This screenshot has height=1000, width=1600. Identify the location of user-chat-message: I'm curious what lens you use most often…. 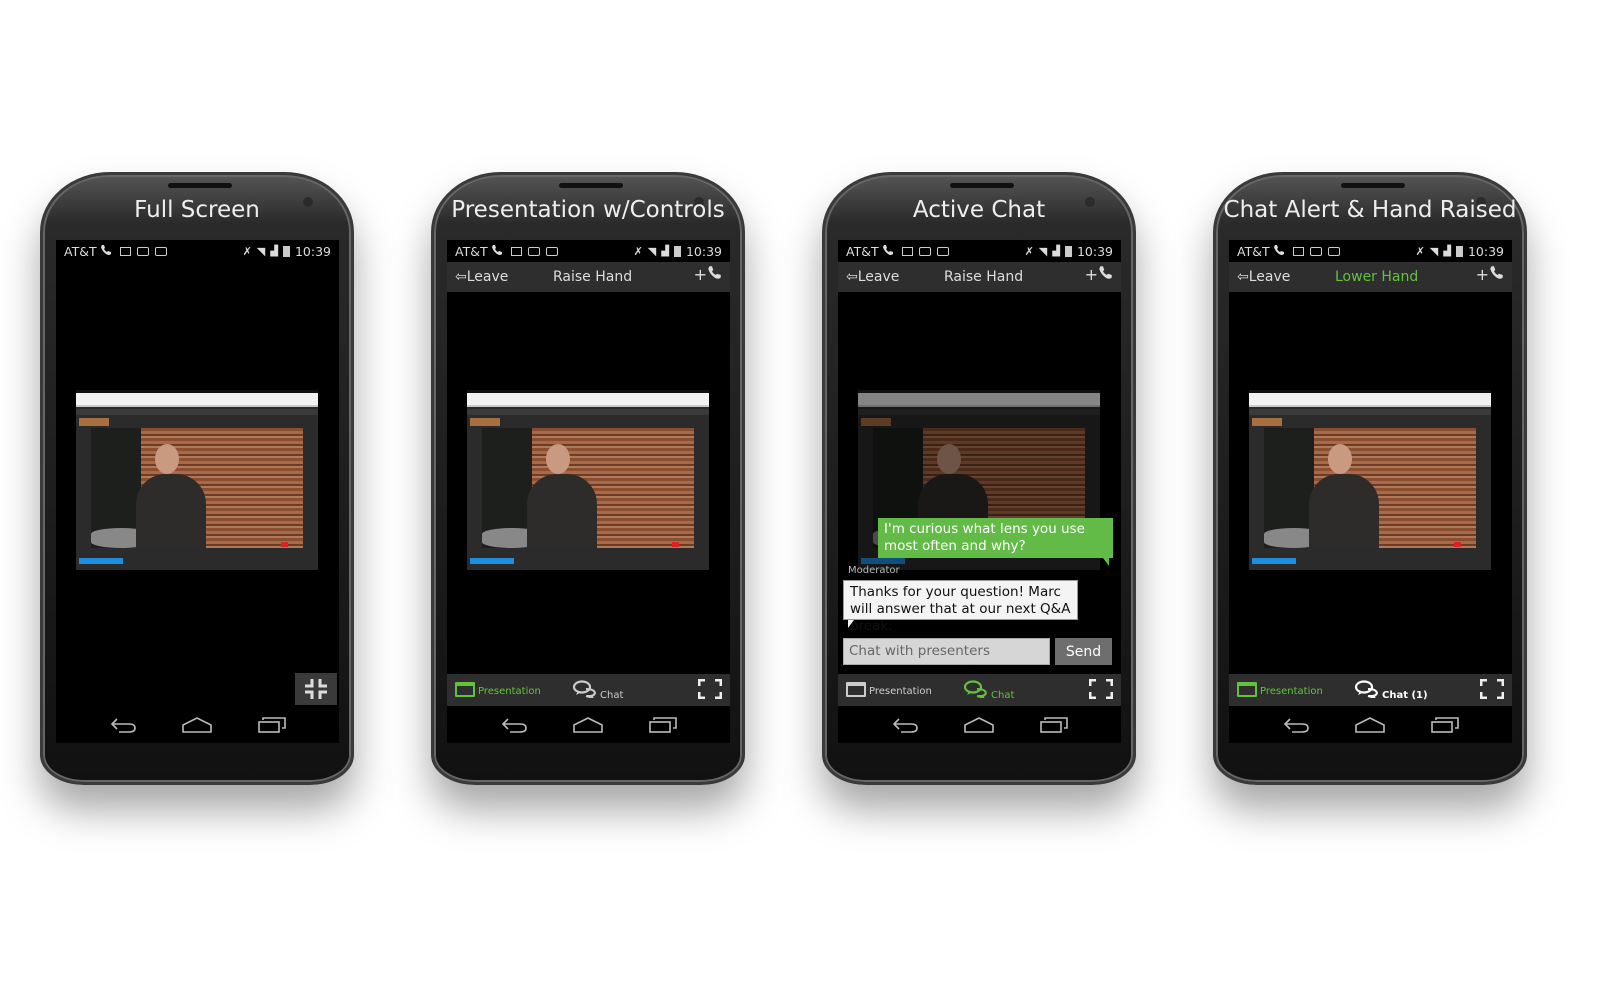
(995, 542).